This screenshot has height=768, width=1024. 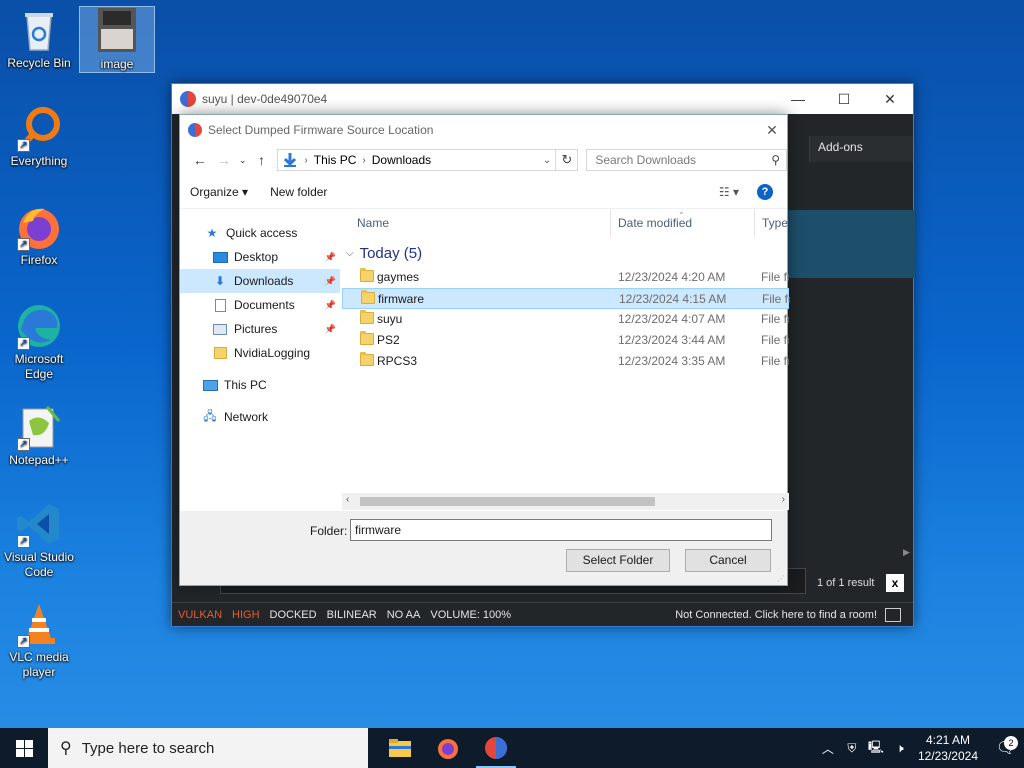 What do you see at coordinates (618, 560) in the screenshot?
I see `select-folder-button: Select Folder` at bounding box center [618, 560].